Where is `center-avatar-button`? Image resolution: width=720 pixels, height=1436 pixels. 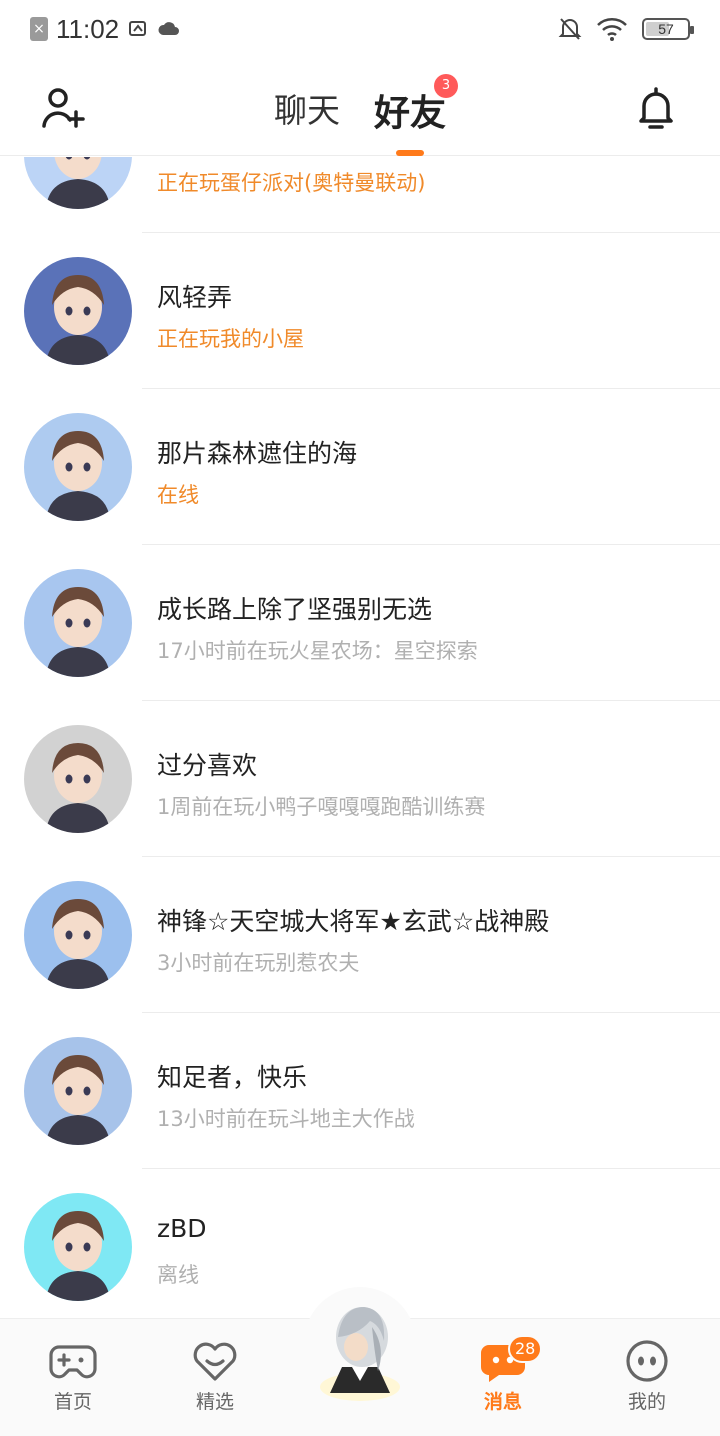
center-avatar-button is located at coordinates (360, 1351).